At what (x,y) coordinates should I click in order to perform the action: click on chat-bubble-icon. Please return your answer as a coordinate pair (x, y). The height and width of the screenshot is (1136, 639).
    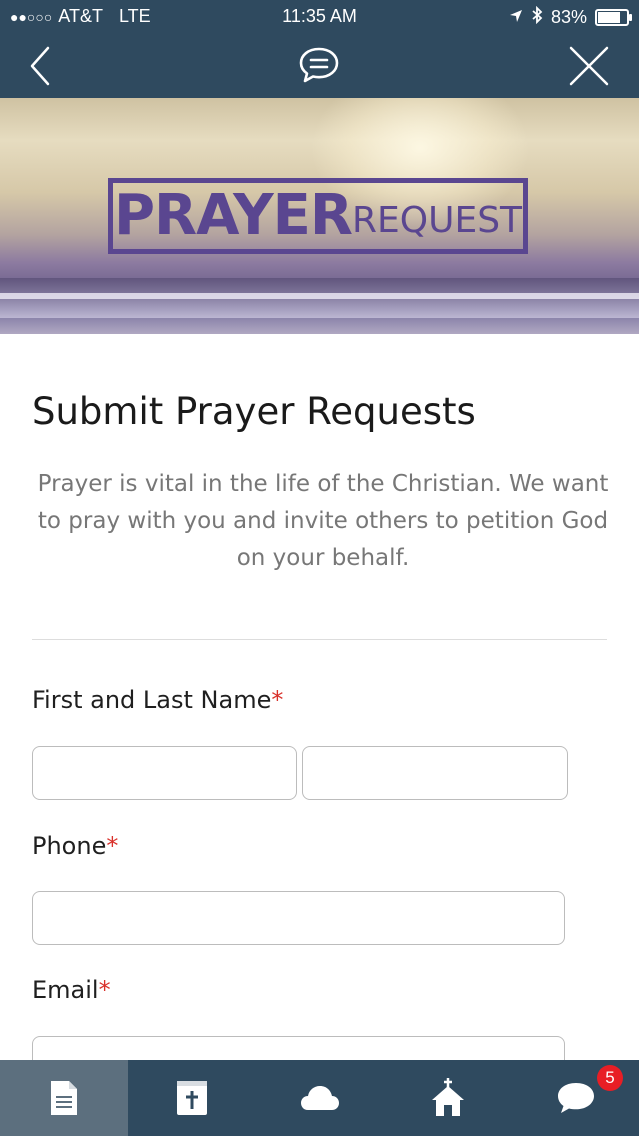
    Looking at the image, I should click on (319, 65).